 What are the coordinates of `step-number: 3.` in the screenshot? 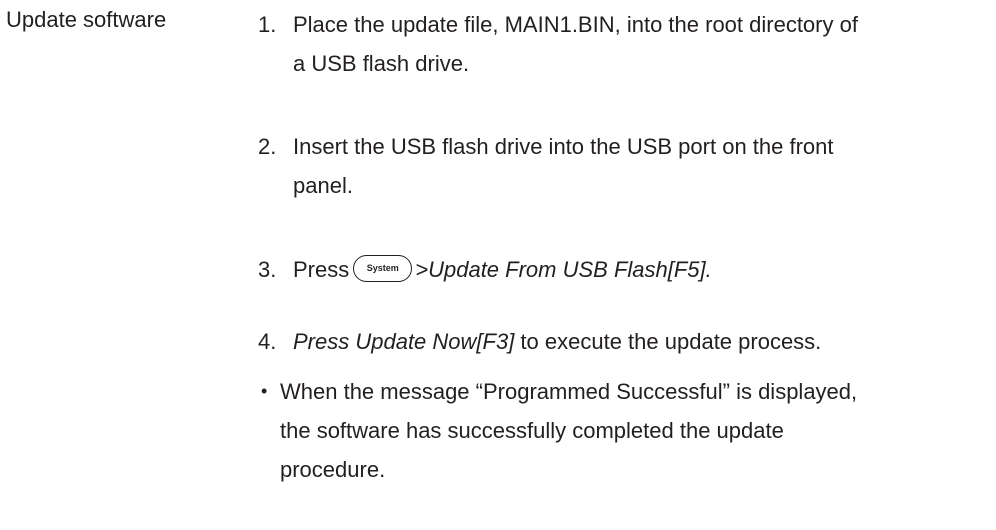 It's located at (267, 269).